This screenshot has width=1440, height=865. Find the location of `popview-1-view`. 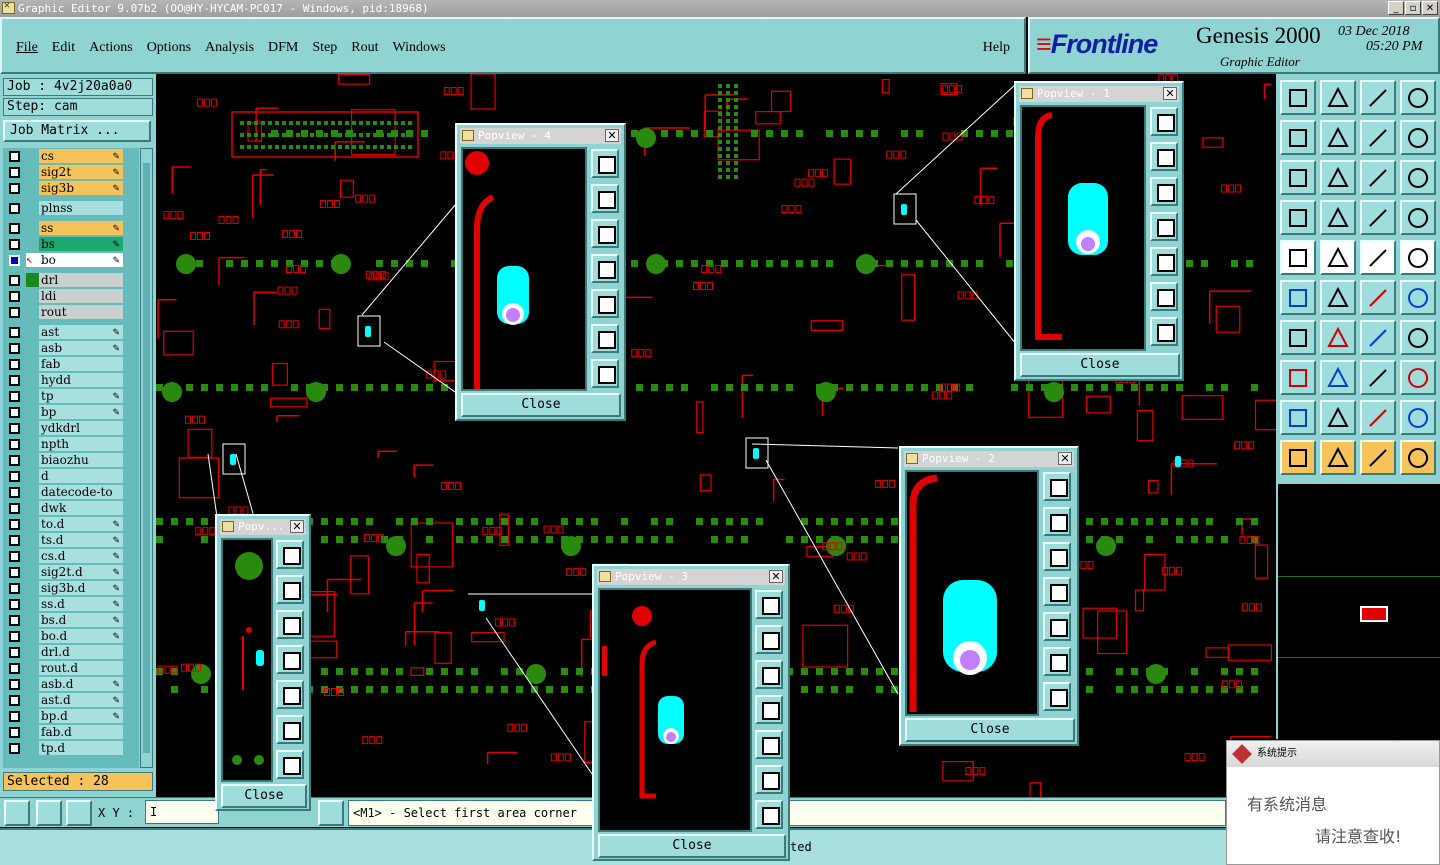

popview-1-view is located at coordinates (1083, 228).